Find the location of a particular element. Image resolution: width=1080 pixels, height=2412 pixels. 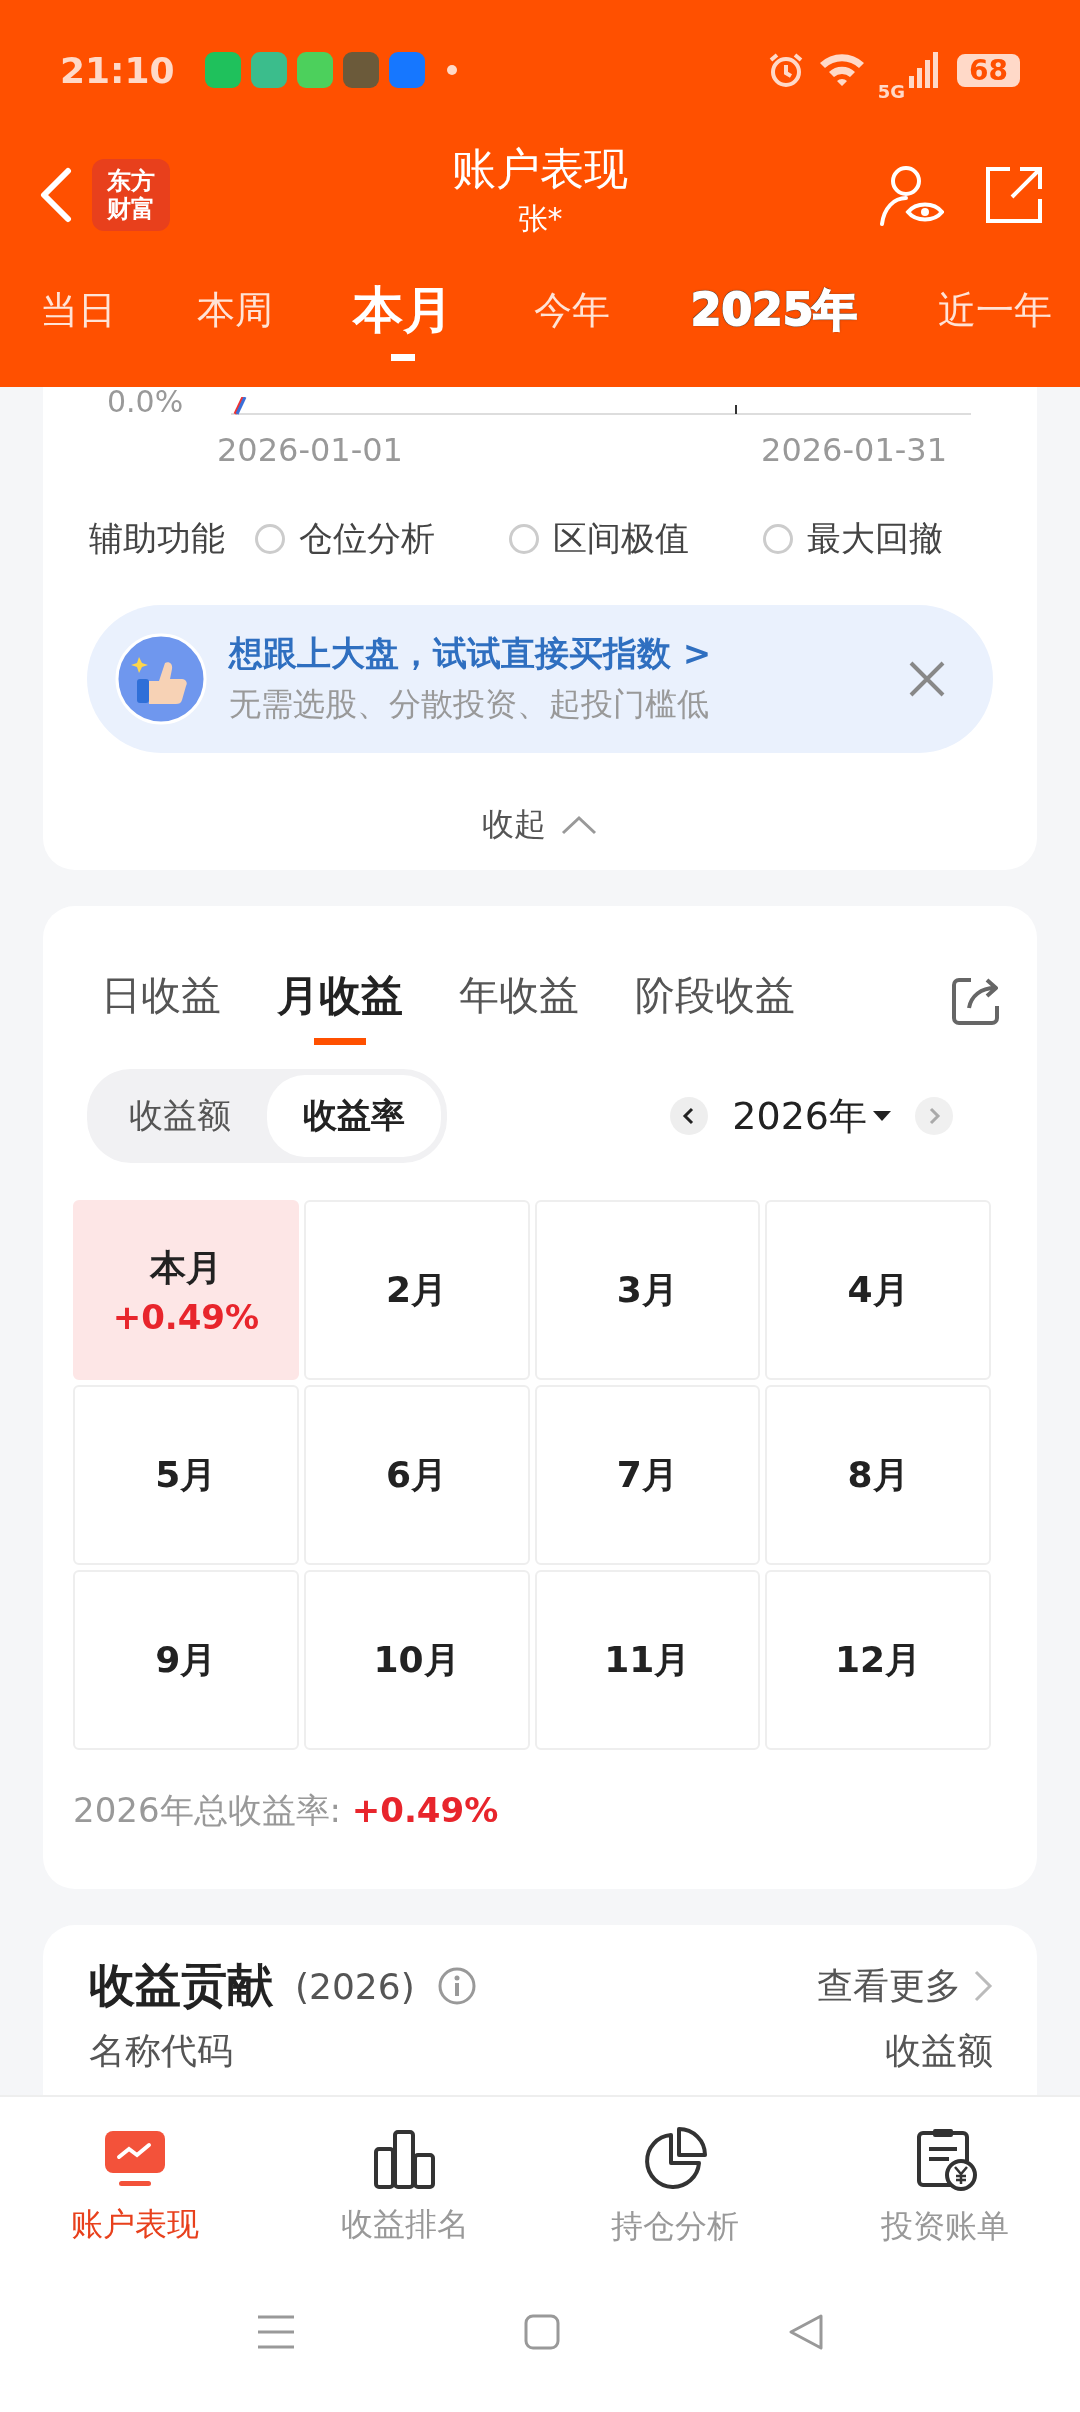

next-icon is located at coordinates (934, 1116).